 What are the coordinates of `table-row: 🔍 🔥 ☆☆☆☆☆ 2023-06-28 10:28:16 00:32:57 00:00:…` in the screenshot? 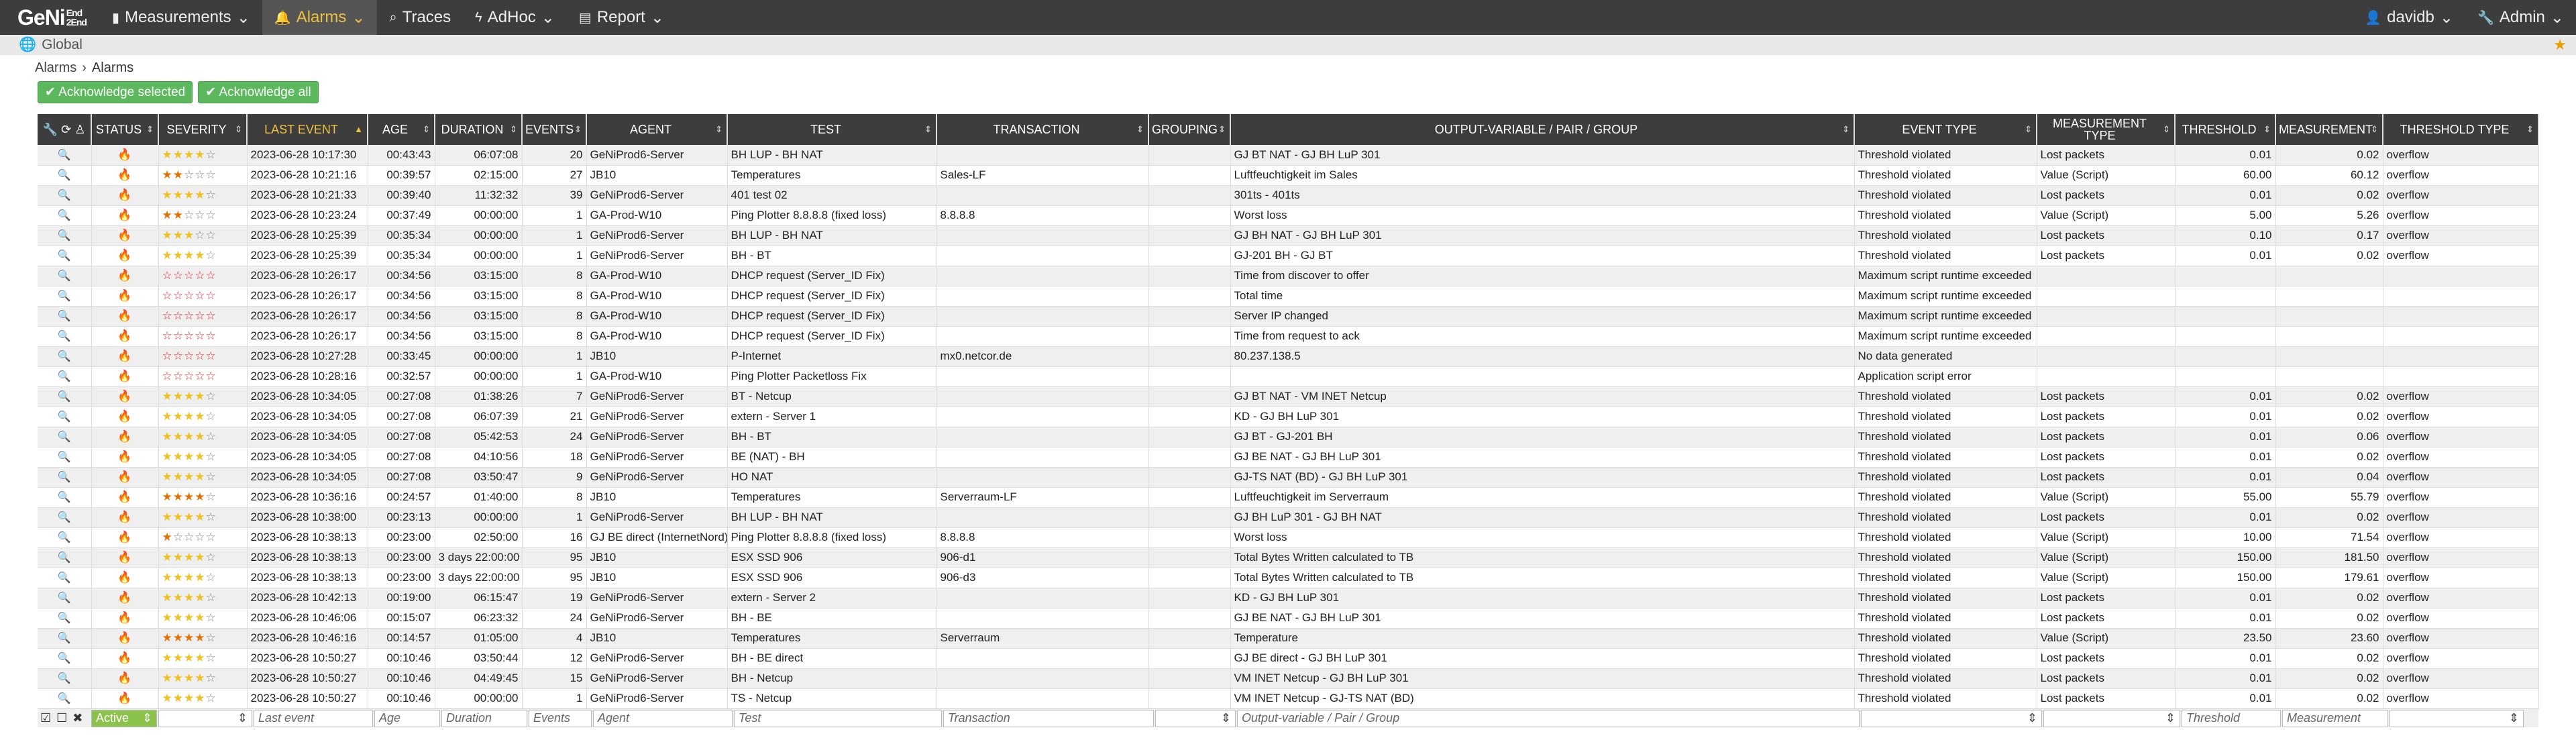 It's located at (1288, 376).